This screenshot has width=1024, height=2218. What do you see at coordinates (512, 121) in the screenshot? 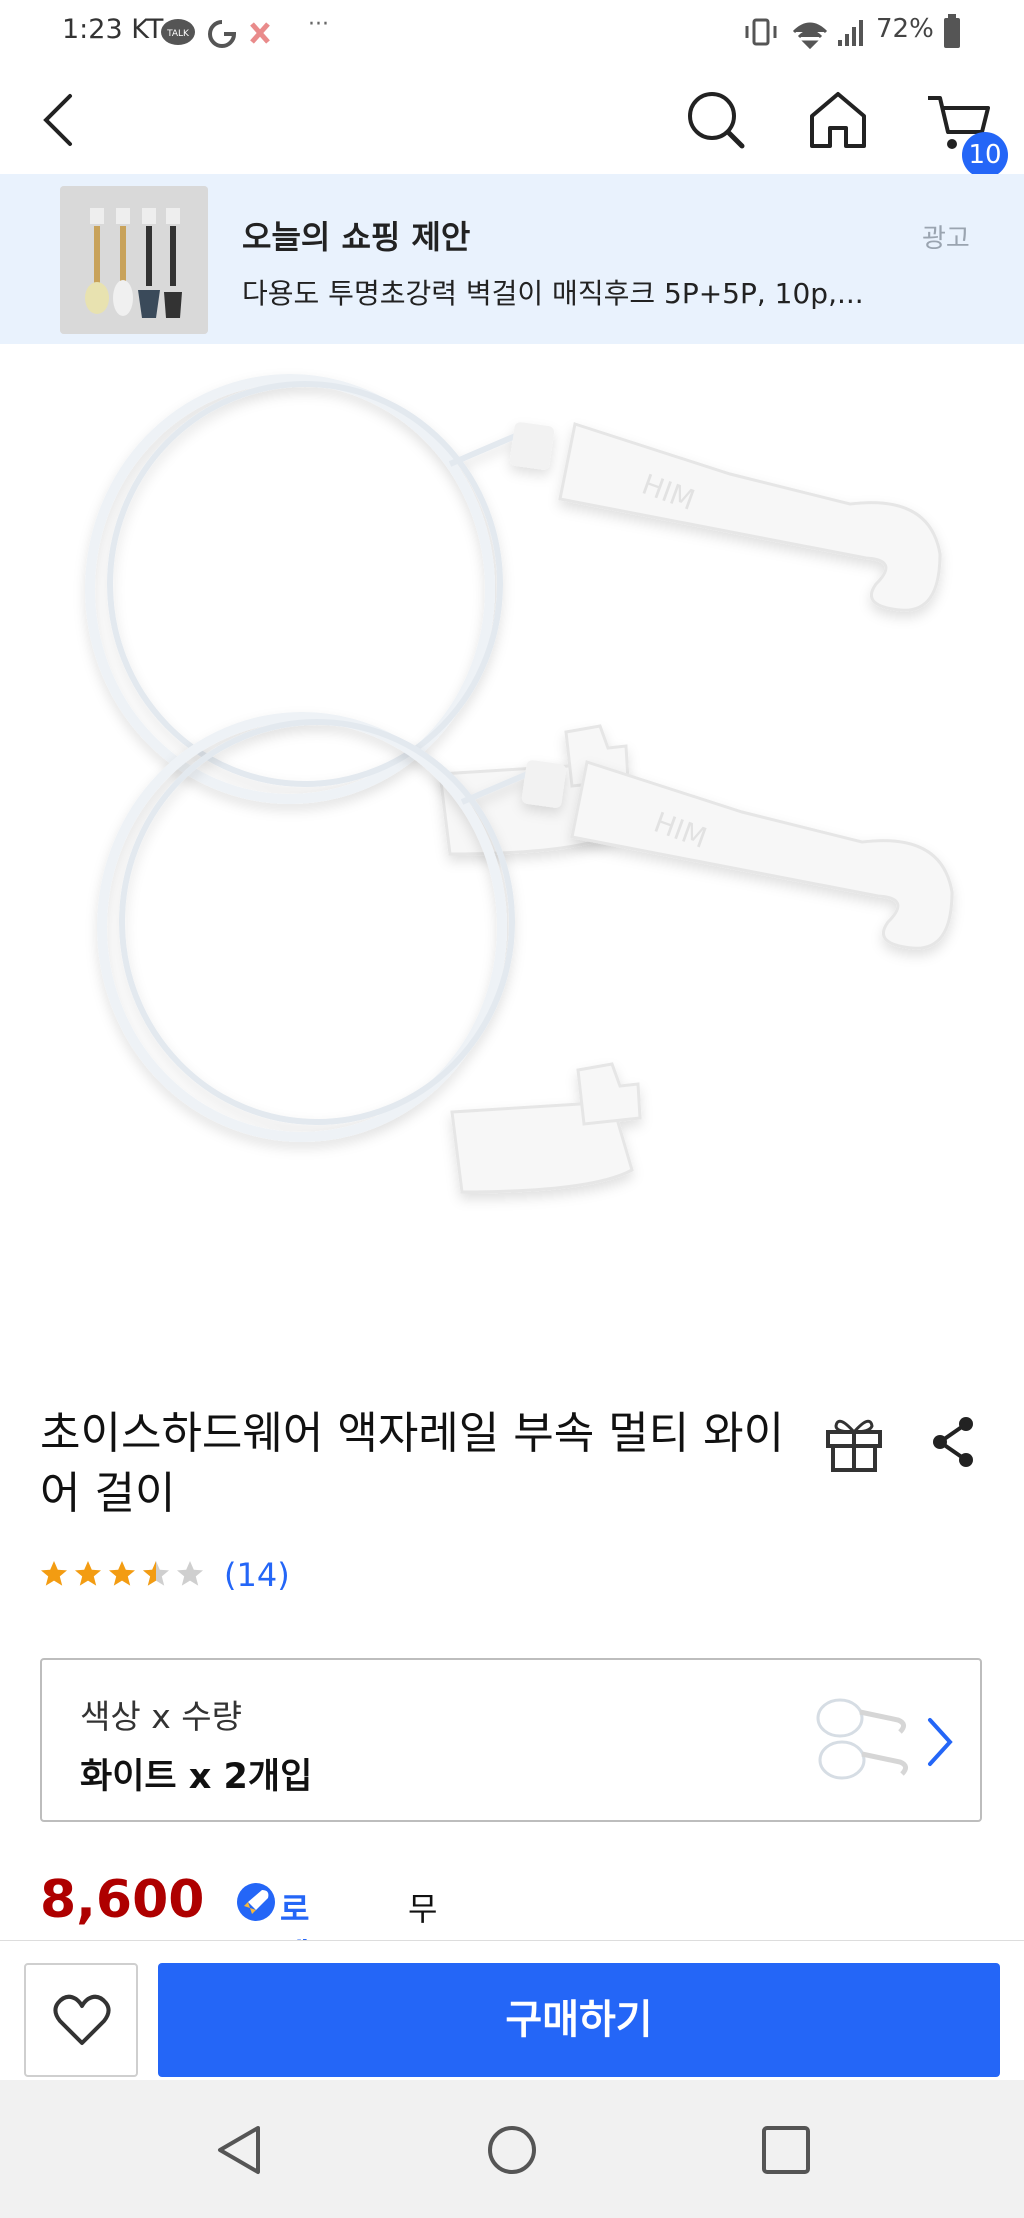
I see `top-navbar: 10` at bounding box center [512, 121].